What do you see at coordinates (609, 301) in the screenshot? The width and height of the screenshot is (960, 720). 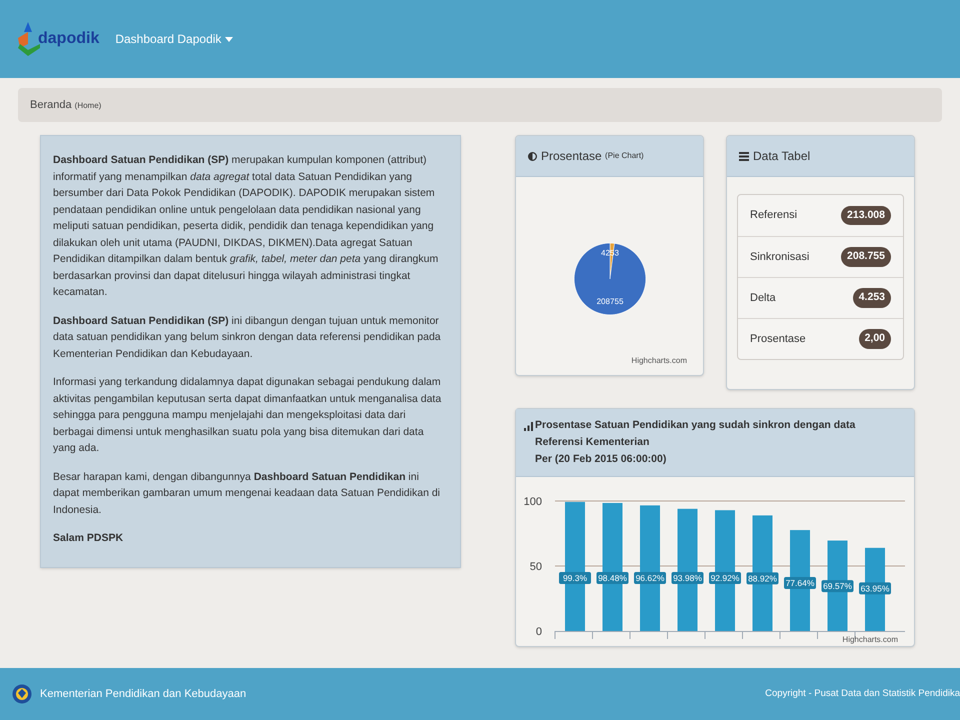 I see `pie-data-label: 208755` at bounding box center [609, 301].